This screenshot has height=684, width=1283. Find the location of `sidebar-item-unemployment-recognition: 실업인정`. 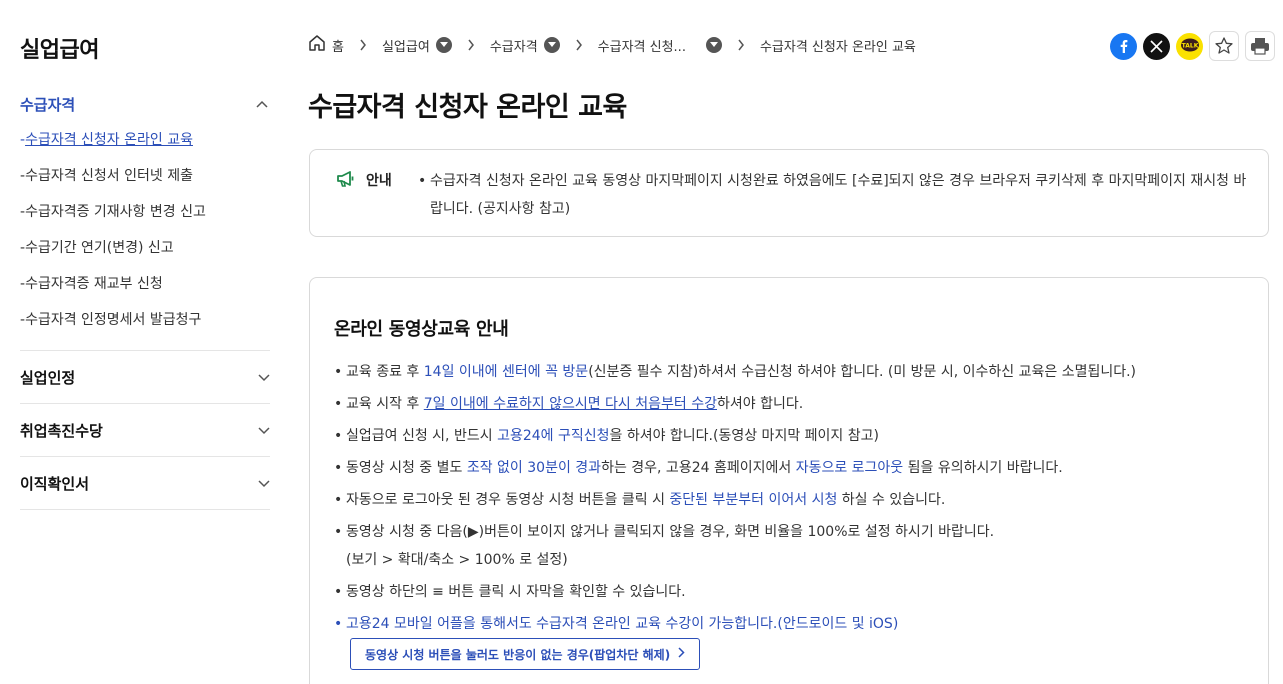

sidebar-item-unemployment-recognition: 실업인정 is located at coordinates (145, 377).